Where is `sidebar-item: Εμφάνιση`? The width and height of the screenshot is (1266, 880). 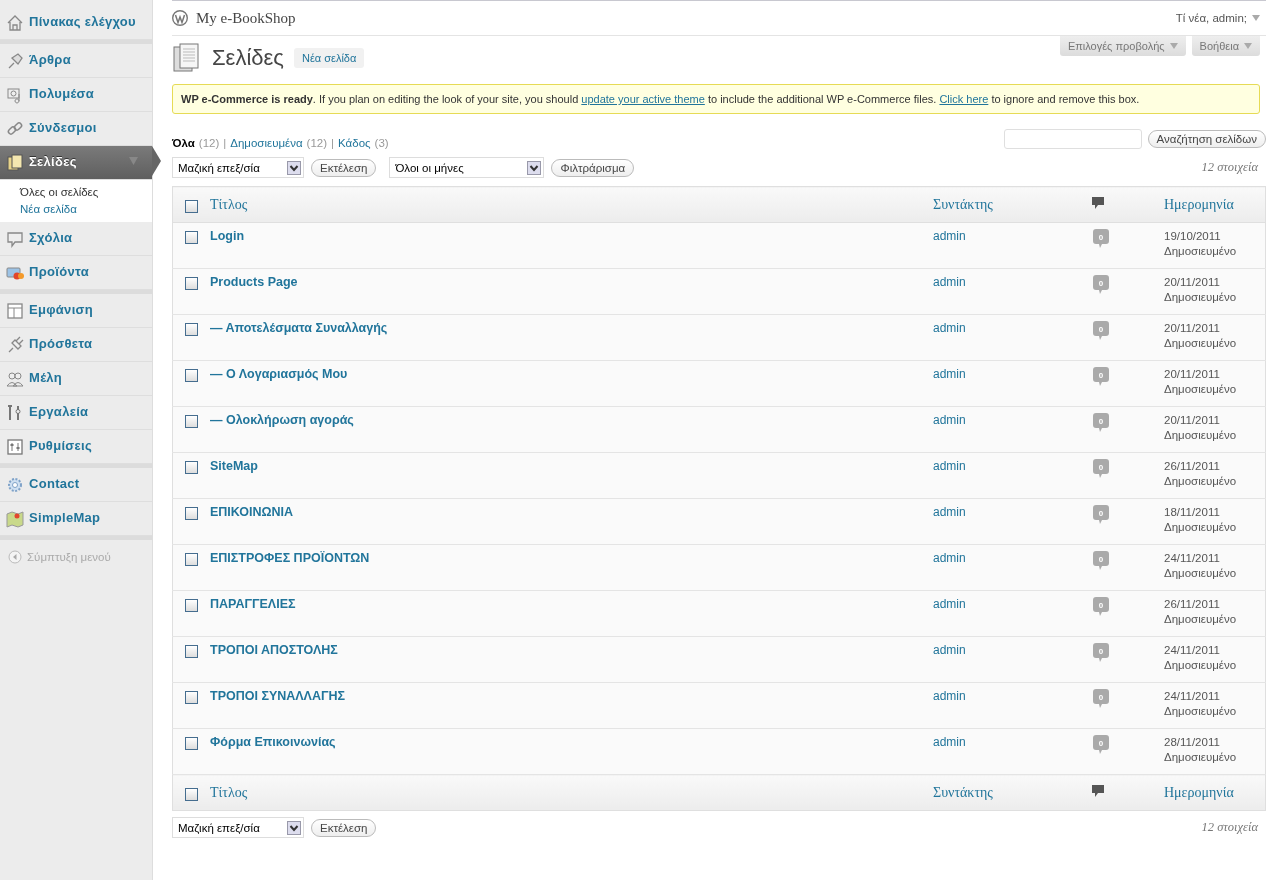
sidebar-item: Εμφάνιση is located at coordinates (76, 311).